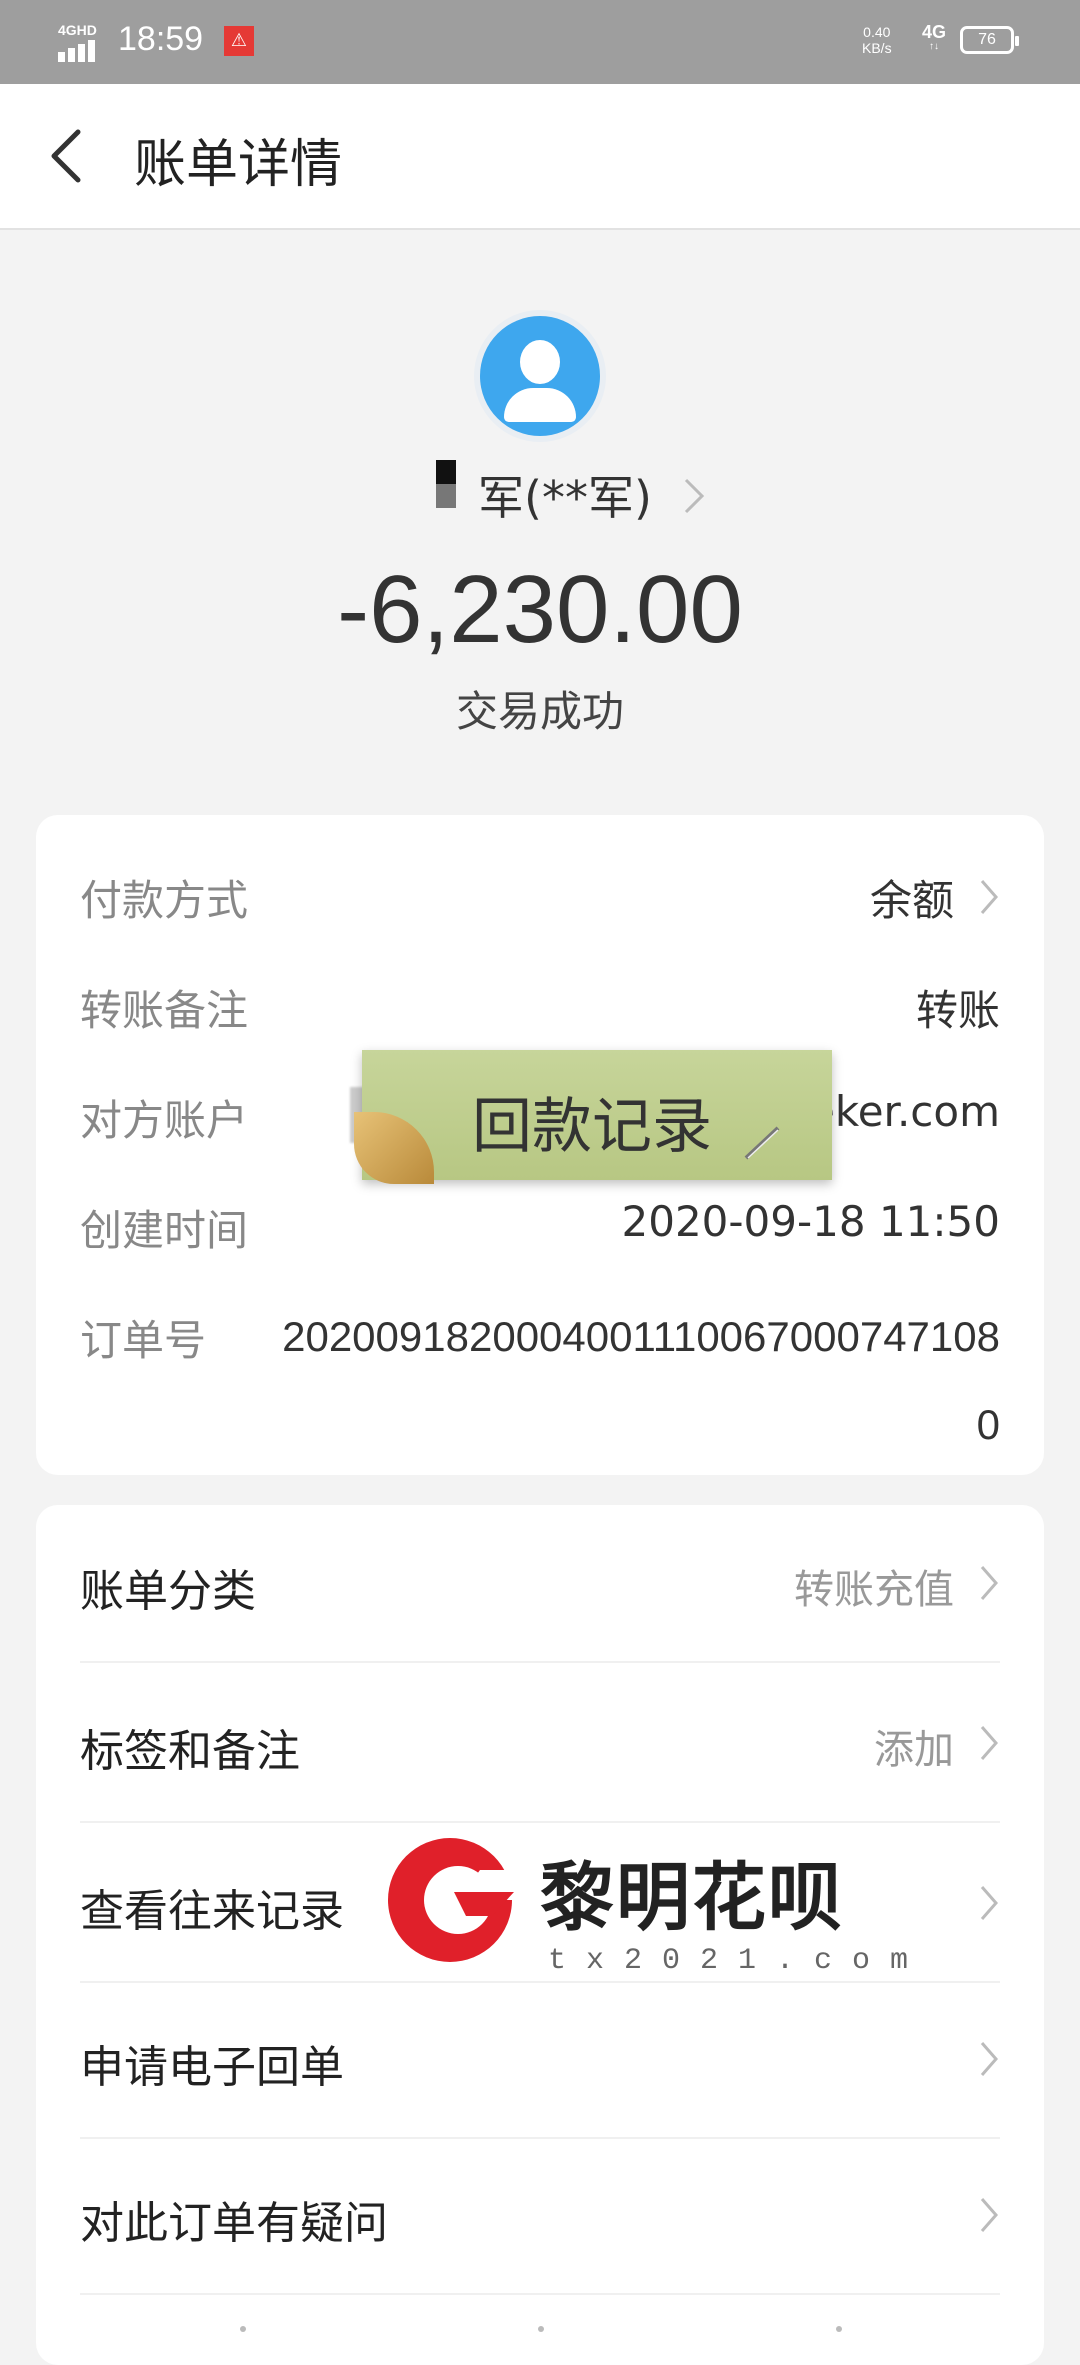 The image size is (1080, 2365). I want to click on pencil-icon, so click(762, 1143).